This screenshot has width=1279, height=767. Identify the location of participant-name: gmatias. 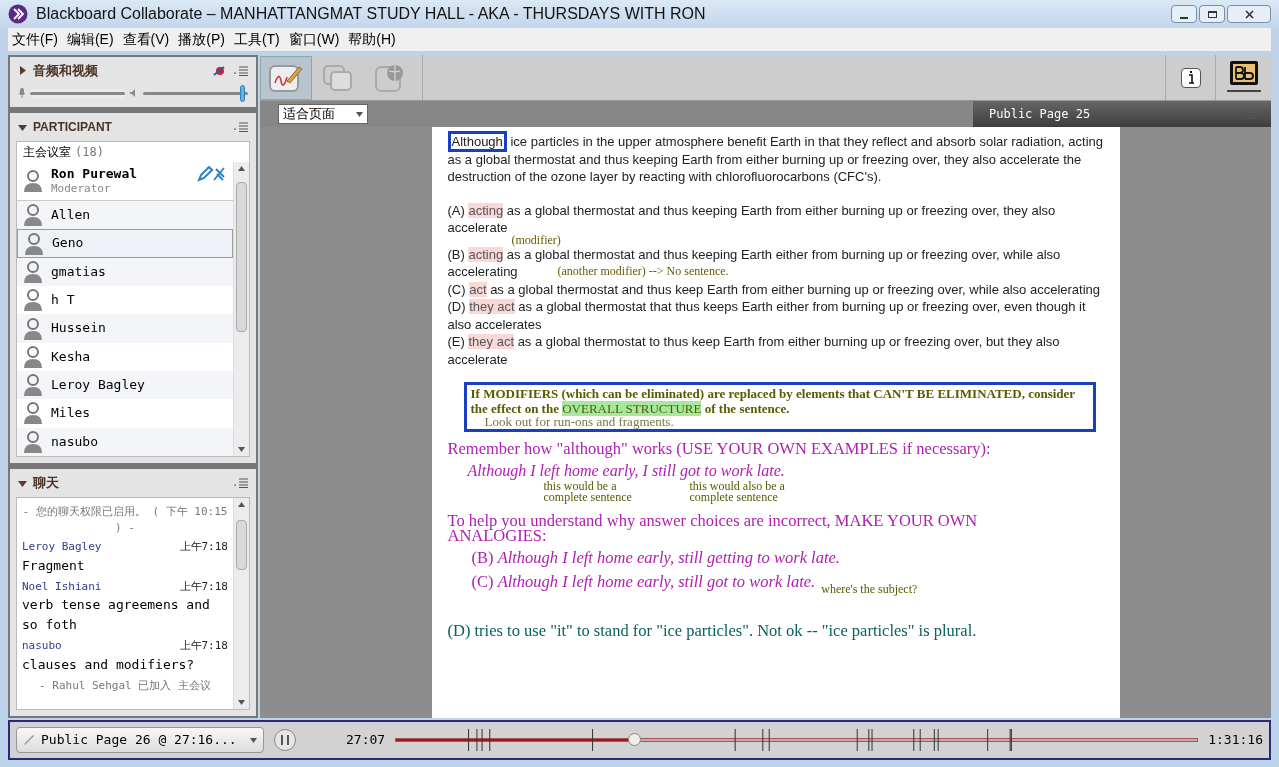
(78, 272).